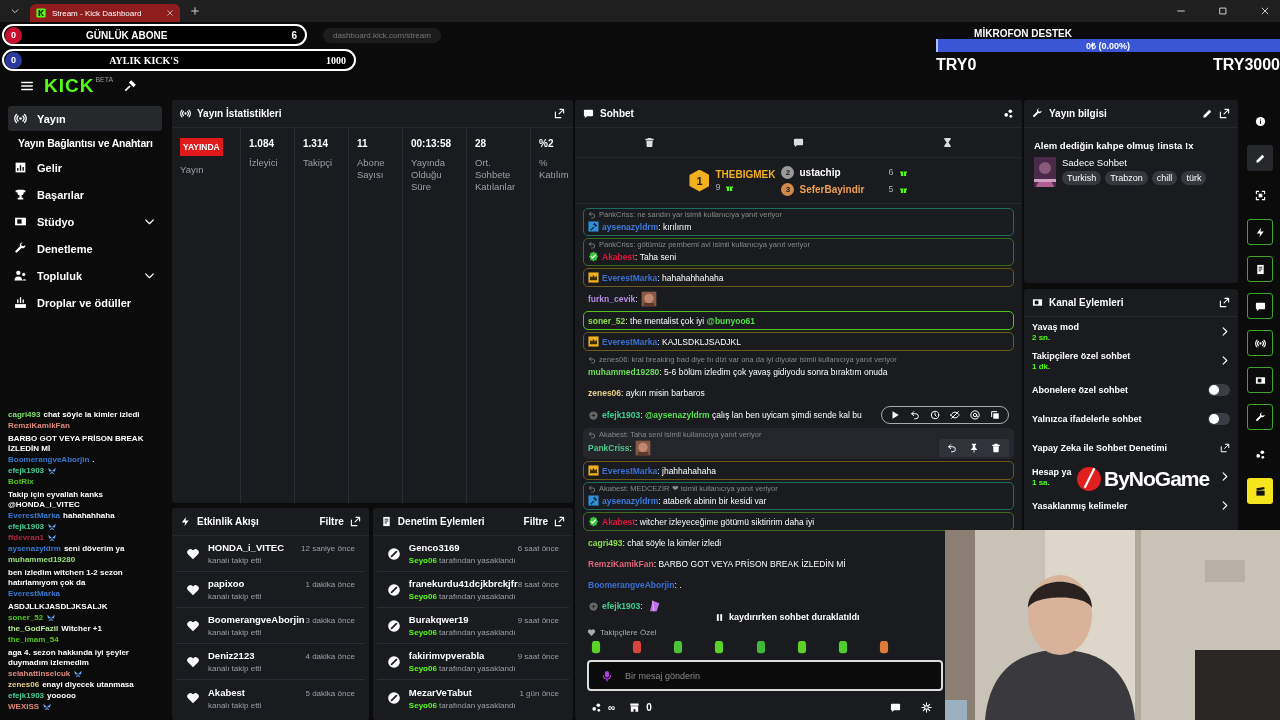 The image size is (1280, 720). Describe the element at coordinates (1194, 178) in the screenshot. I see `tag: türk` at that location.